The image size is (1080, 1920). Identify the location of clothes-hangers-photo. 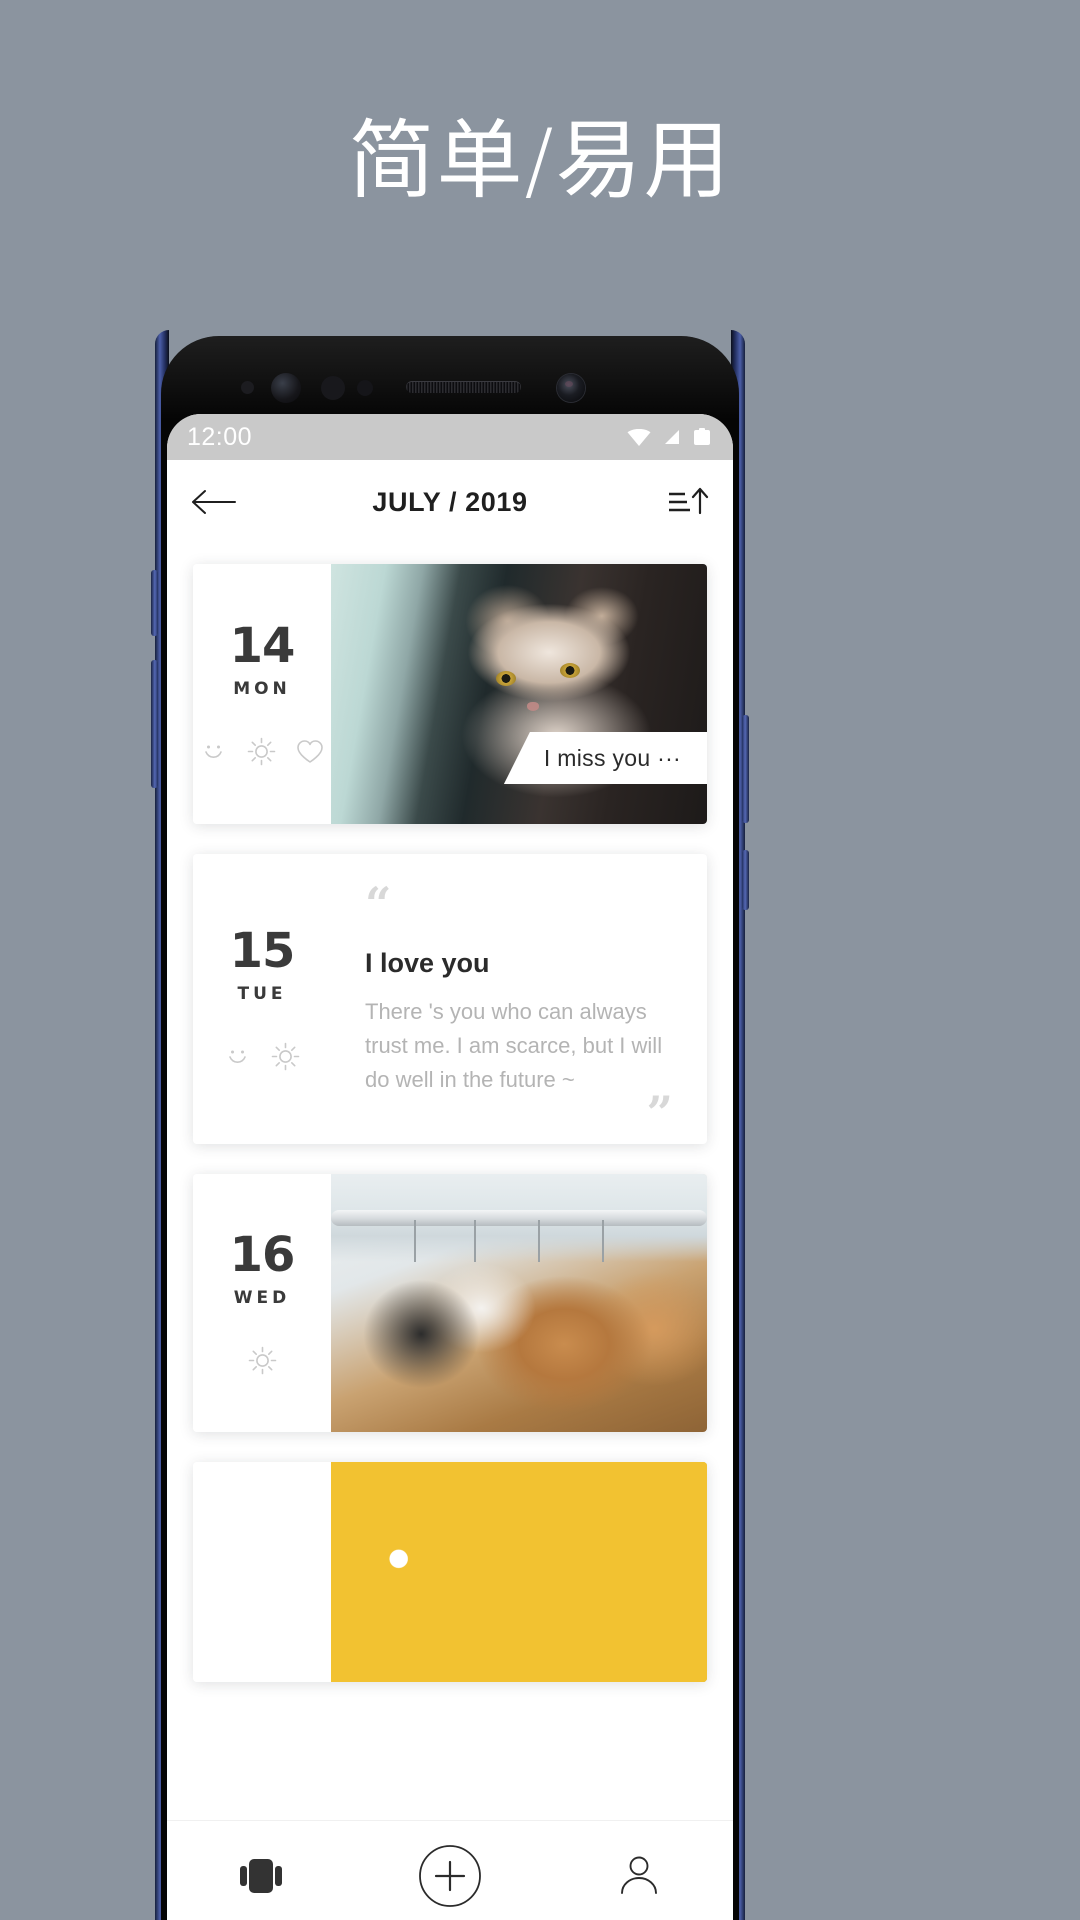
(519, 1303).